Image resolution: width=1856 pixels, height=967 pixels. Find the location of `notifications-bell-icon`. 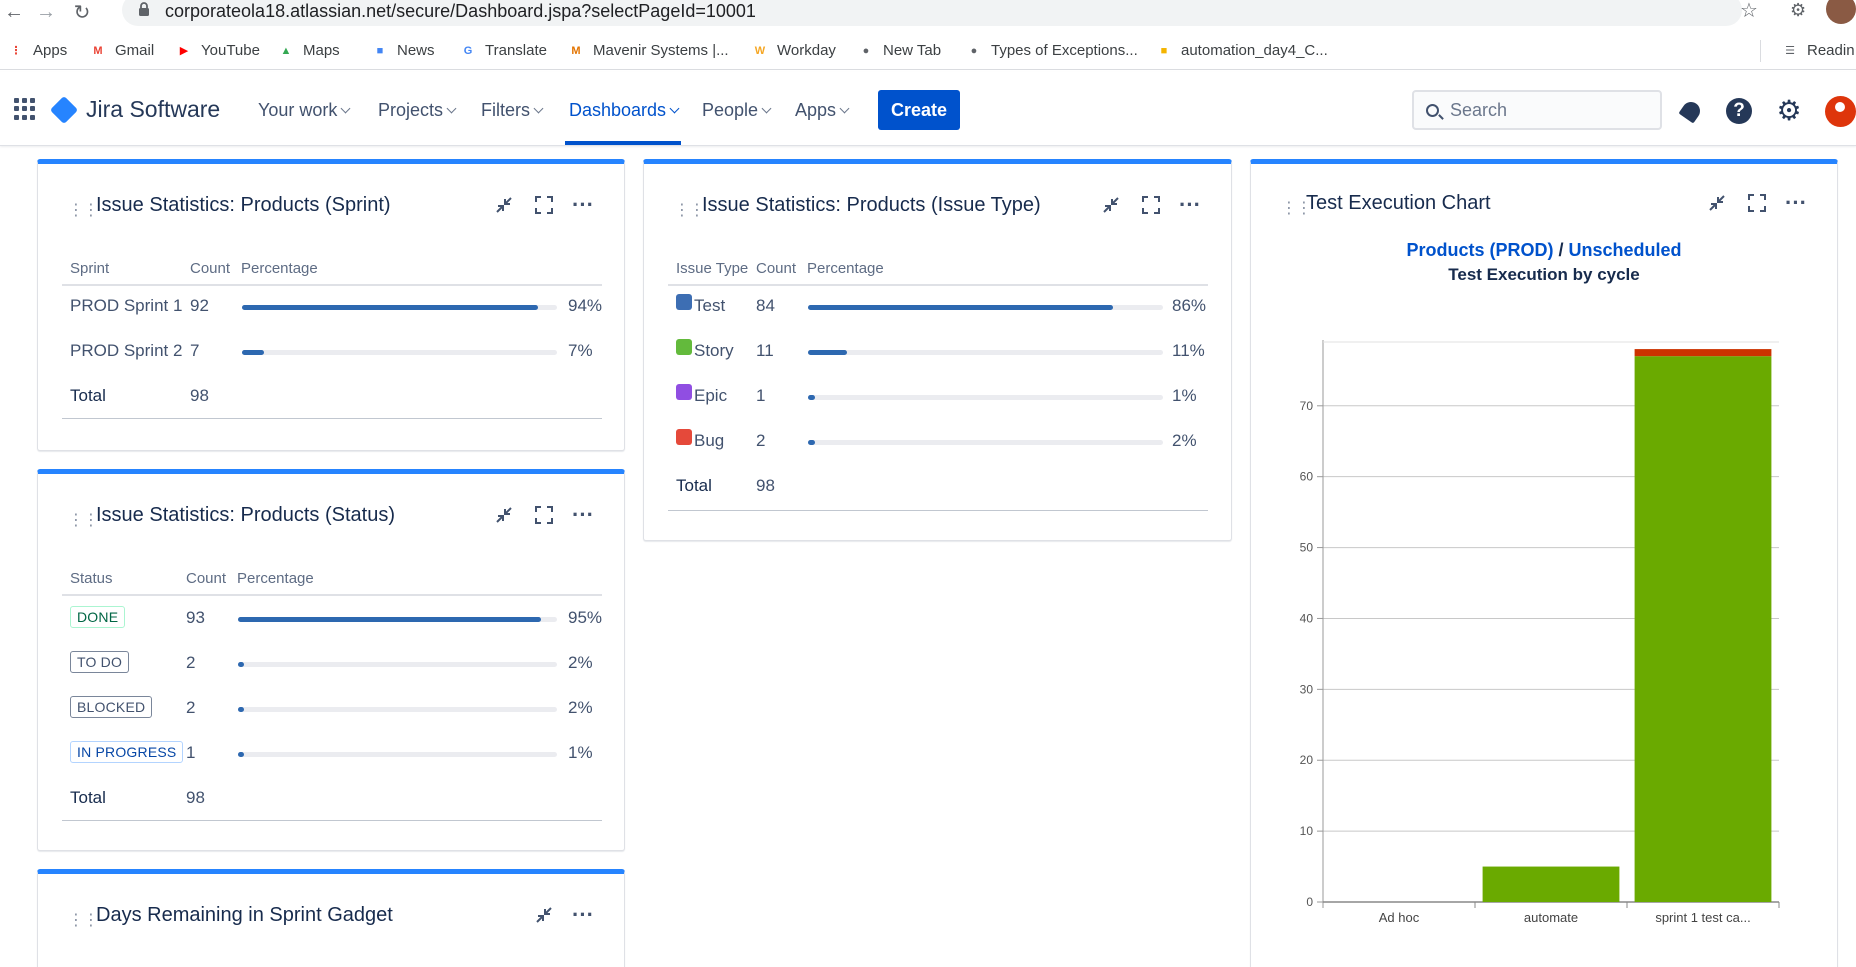

notifications-bell-icon is located at coordinates (1691, 111).